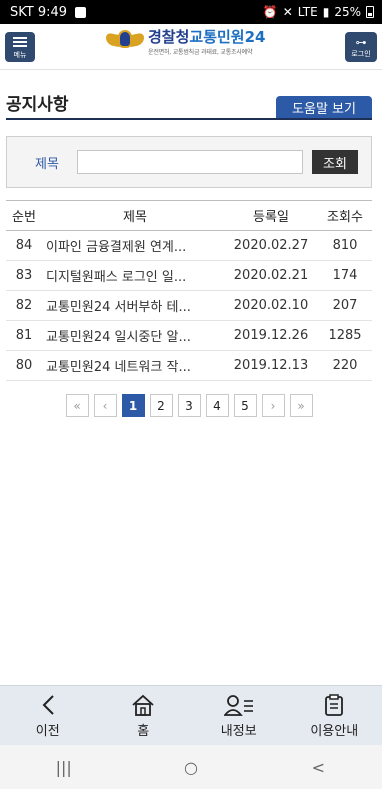 The image size is (382, 789). What do you see at coordinates (189, 119) in the screenshot?
I see `title-divider` at bounding box center [189, 119].